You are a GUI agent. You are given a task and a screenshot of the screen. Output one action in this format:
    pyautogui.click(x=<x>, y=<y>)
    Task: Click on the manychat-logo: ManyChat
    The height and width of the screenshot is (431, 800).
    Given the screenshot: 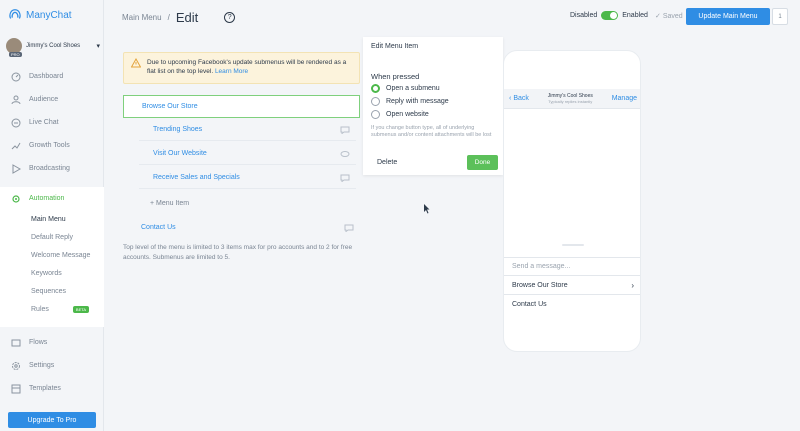 What is the action you would take?
    pyautogui.click(x=40, y=15)
    